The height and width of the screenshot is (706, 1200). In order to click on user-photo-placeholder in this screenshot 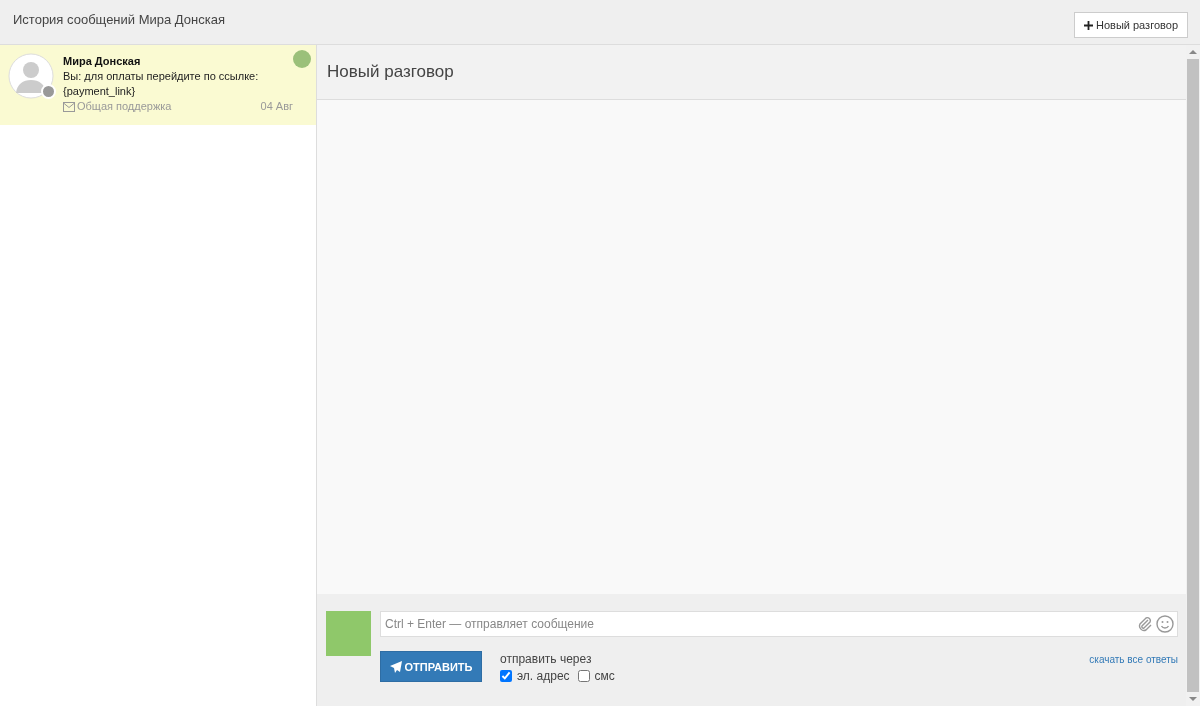, I will do `click(348, 633)`.